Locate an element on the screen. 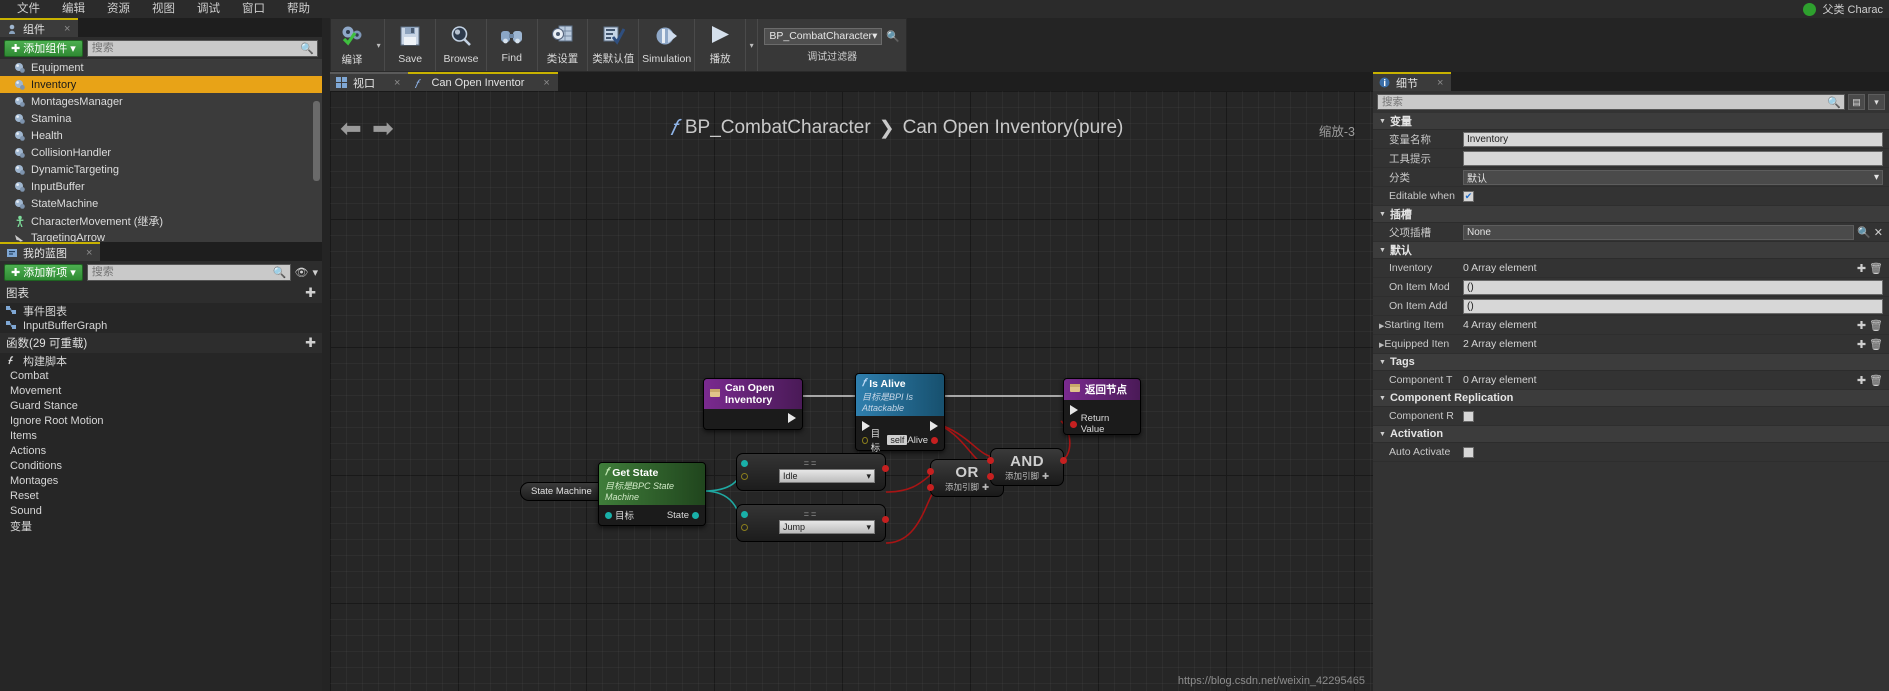 The width and height of the screenshot is (1889, 691). function-item-actions: Actions is located at coordinates (161, 450).